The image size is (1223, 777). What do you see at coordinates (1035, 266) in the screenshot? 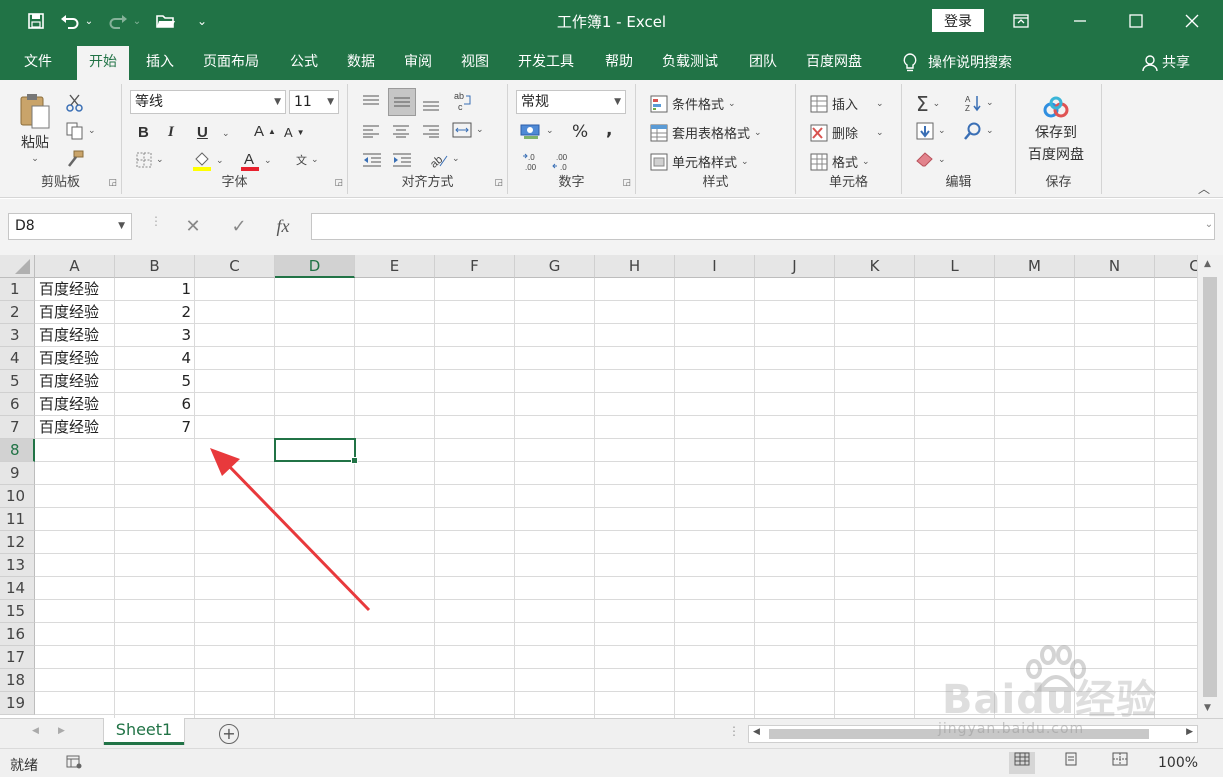
I see `column-header: M` at bounding box center [1035, 266].